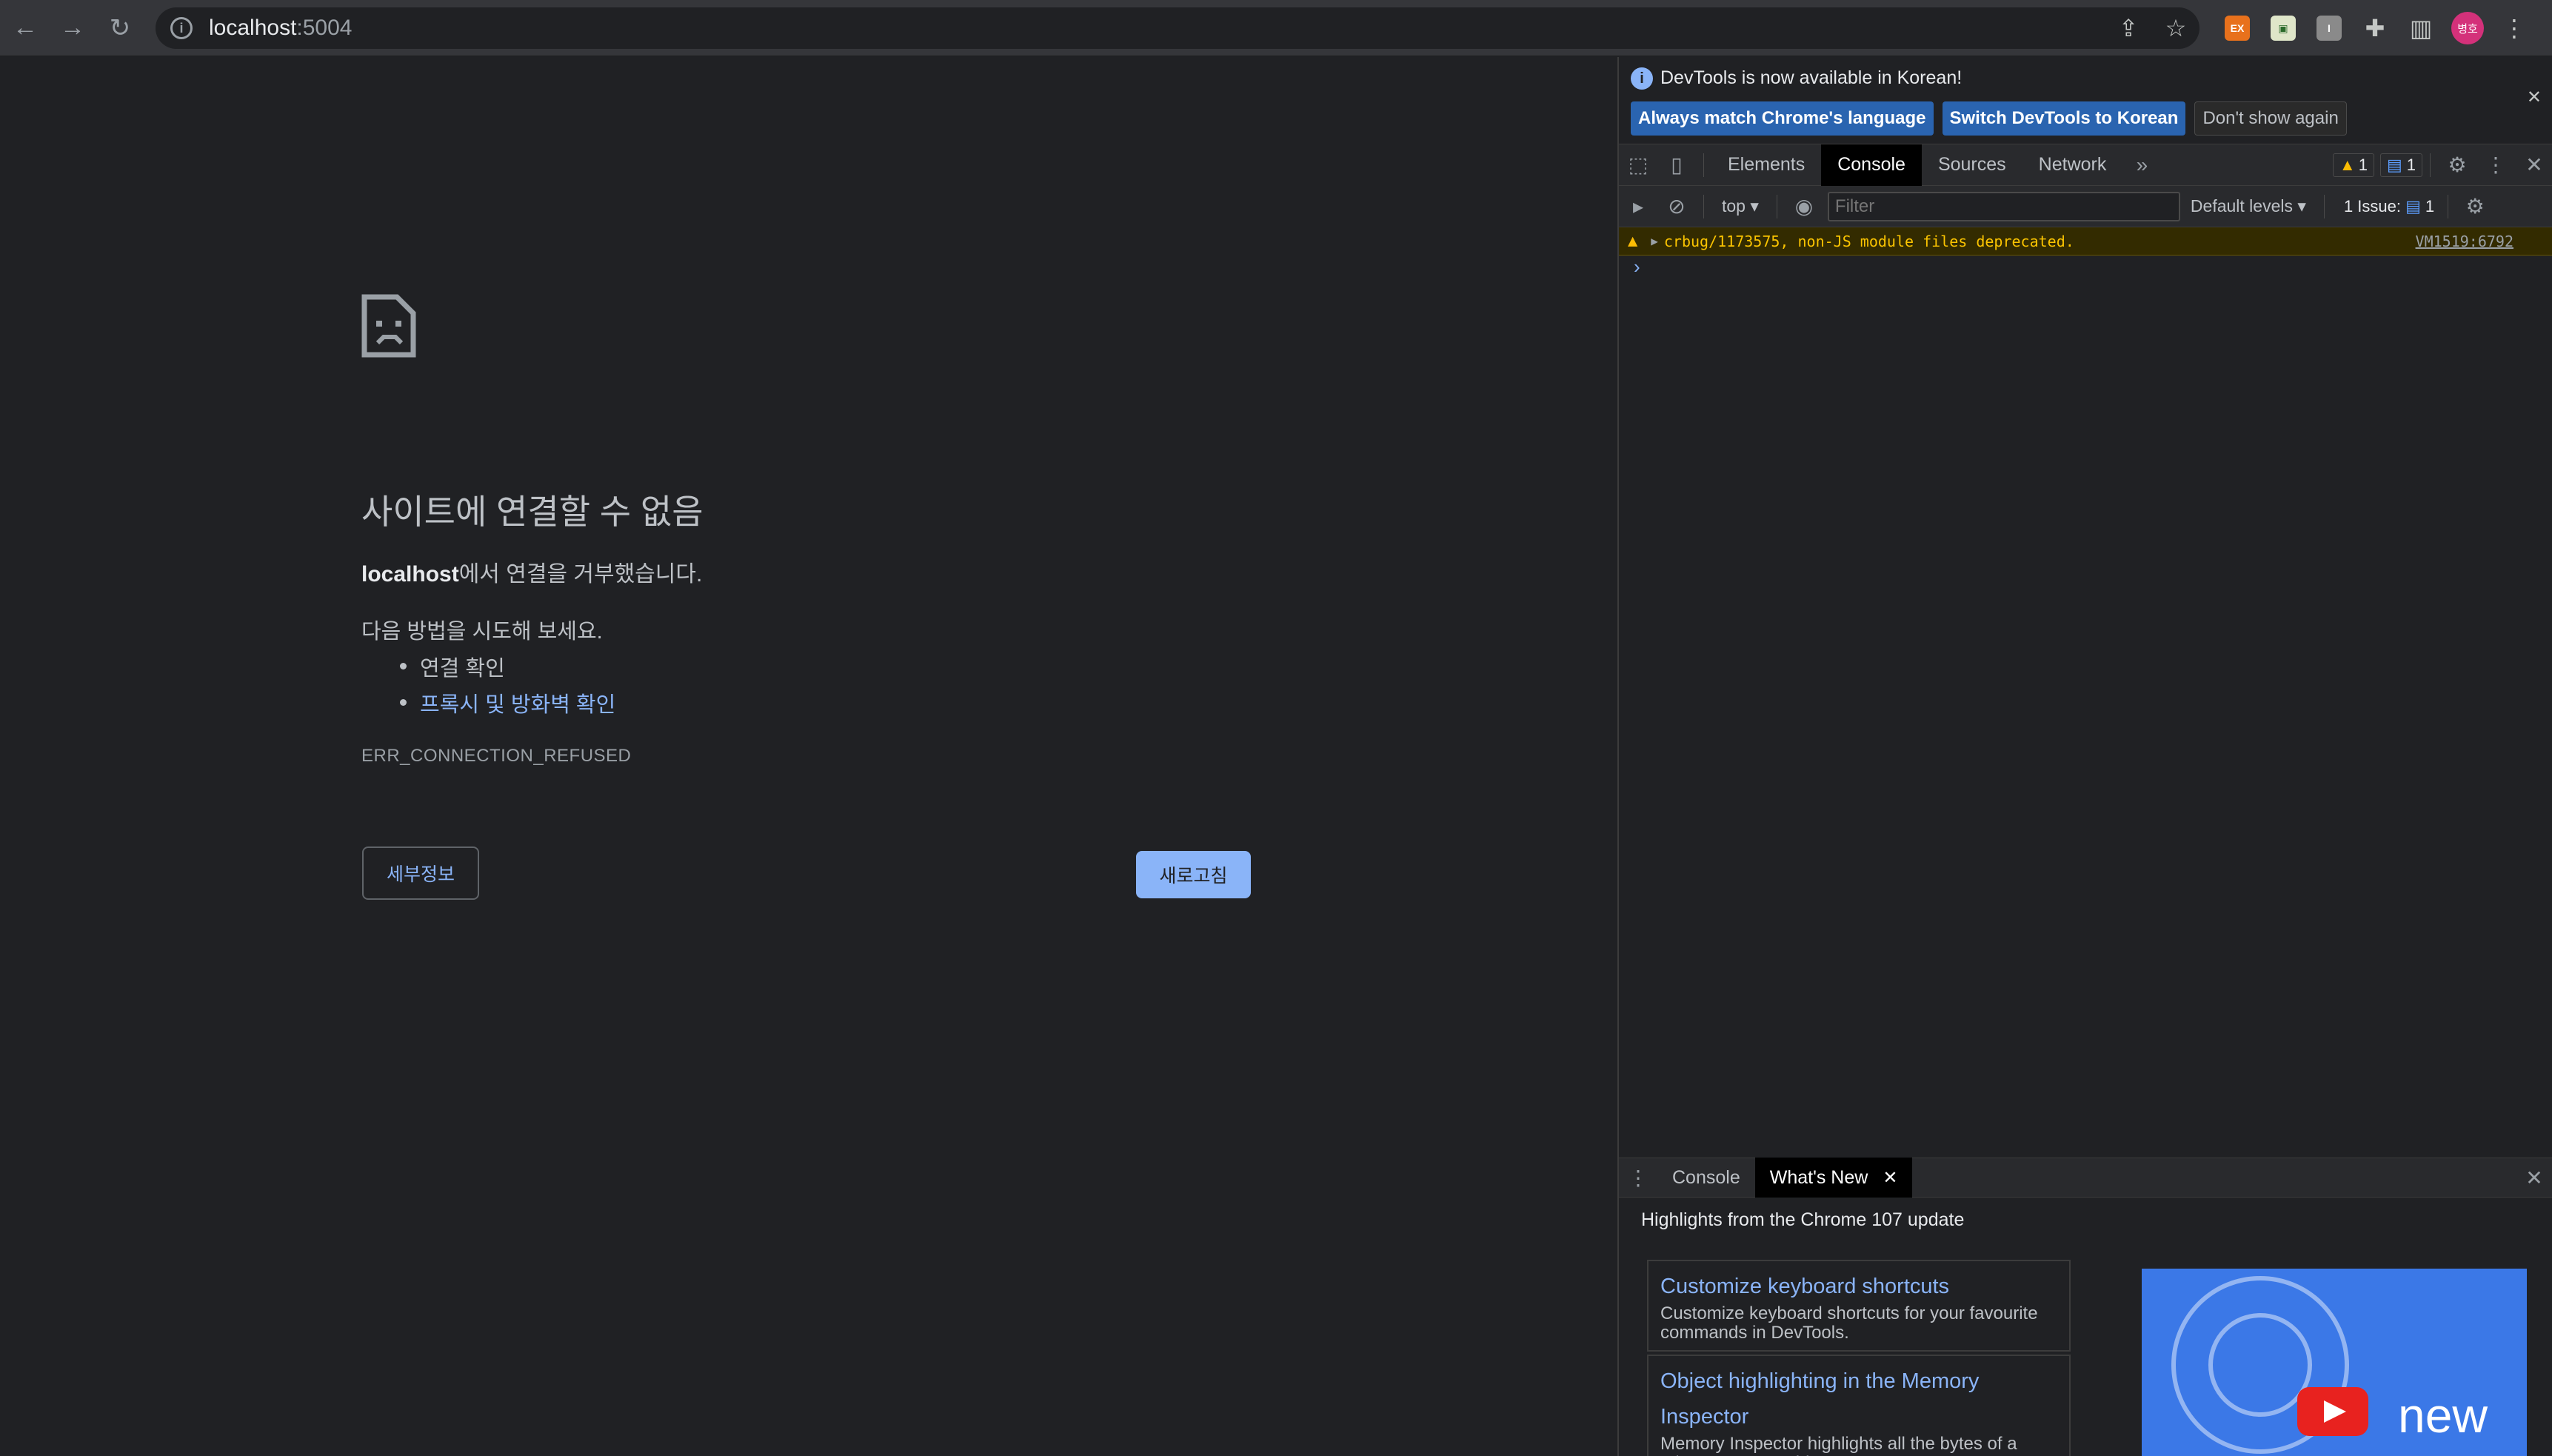  What do you see at coordinates (410, 574) in the screenshot?
I see `error-host: localhost` at bounding box center [410, 574].